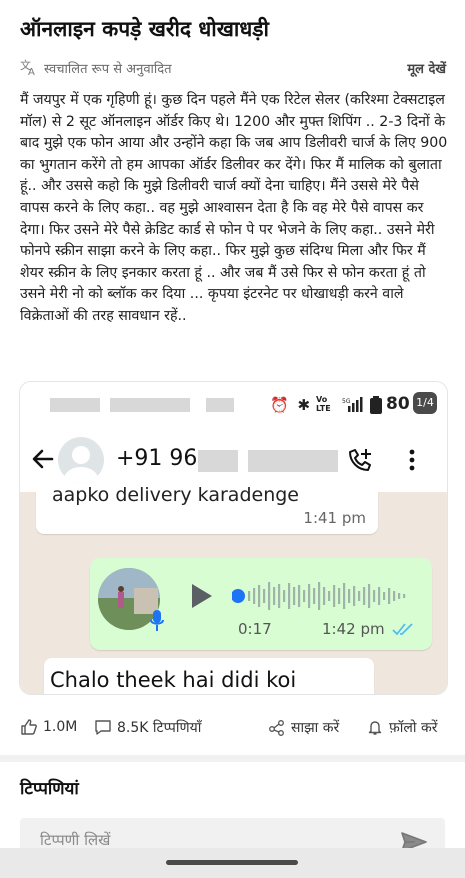 The image size is (465, 878). I want to click on comments-count: 8.5K टिप्पणियाँ, so click(159, 727).